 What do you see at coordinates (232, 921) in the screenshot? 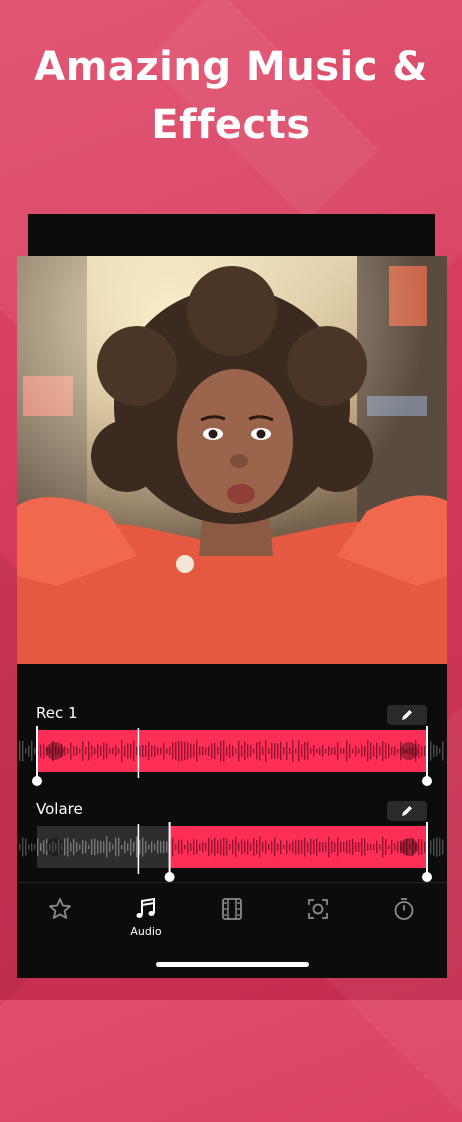
I see `tab-clips` at bounding box center [232, 921].